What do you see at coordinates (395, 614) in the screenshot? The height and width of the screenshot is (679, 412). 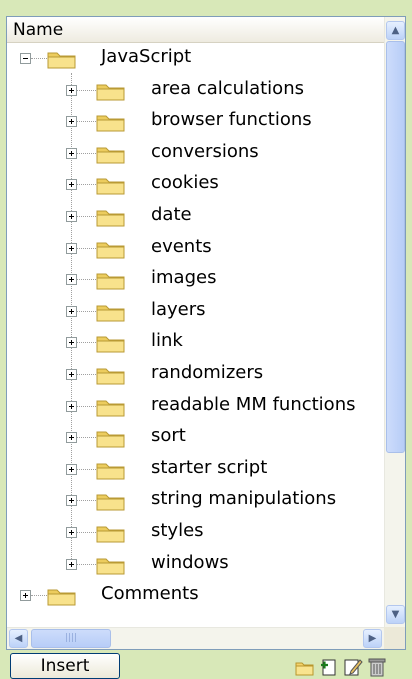 I see `scroll-down-button: ▼` at bounding box center [395, 614].